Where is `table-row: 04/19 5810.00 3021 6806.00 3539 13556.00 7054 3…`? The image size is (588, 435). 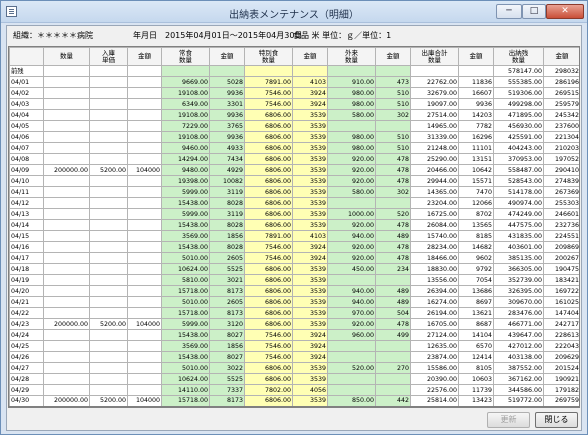
table-row: 04/19 5810.00 3021 6806.00 3539 13556.00 7054 3… is located at coordinates (294, 280).